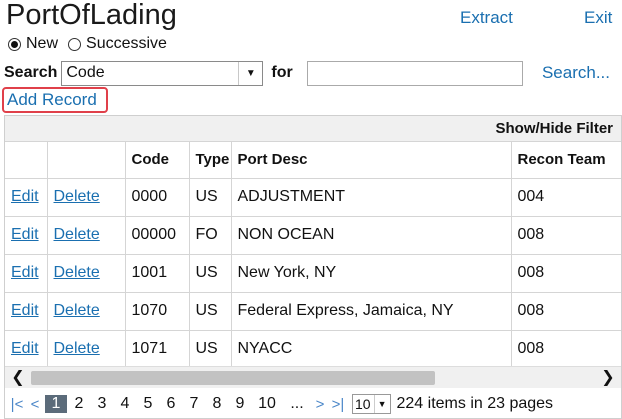 Image resolution: width=622 pixels, height=419 pixels. What do you see at coordinates (267, 404) in the screenshot?
I see `page-number: 10` at bounding box center [267, 404].